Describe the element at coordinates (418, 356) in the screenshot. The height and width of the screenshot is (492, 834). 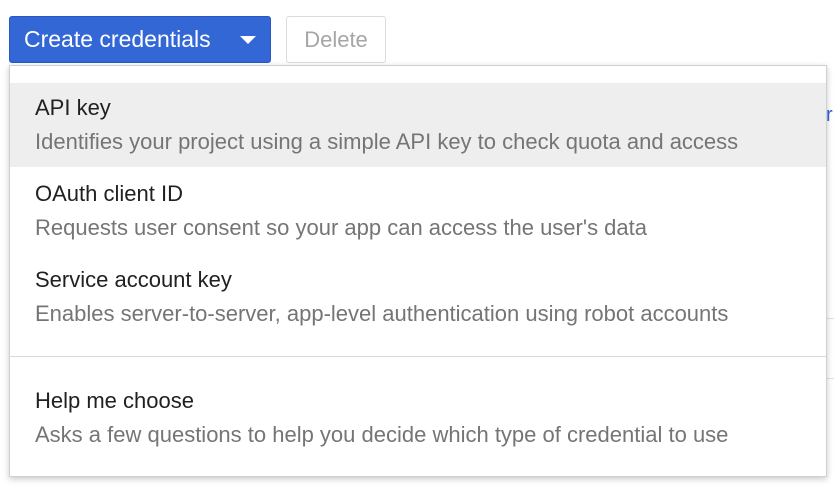
I see `menu-divider` at that location.